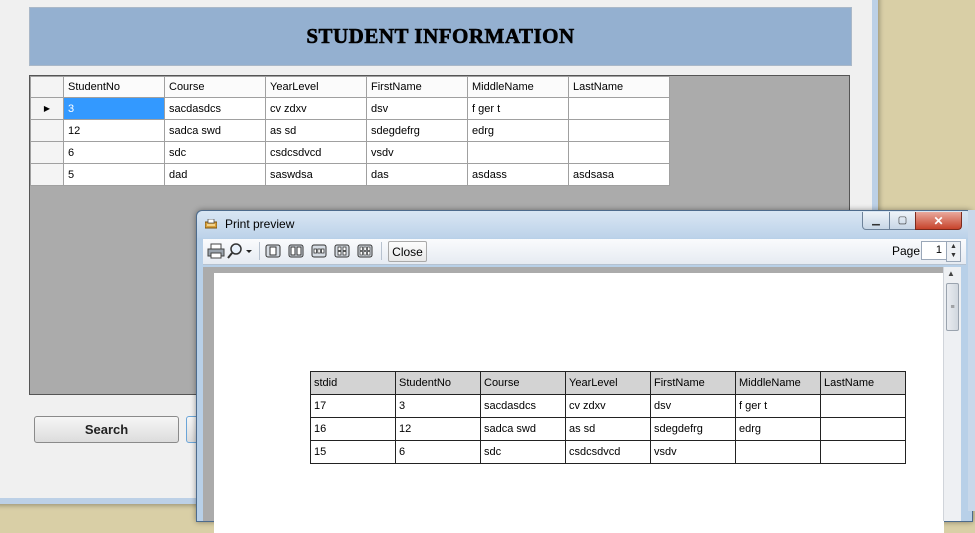 Image resolution: width=975 pixels, height=533 pixels. I want to click on two-pages-icon, so click(296, 251).